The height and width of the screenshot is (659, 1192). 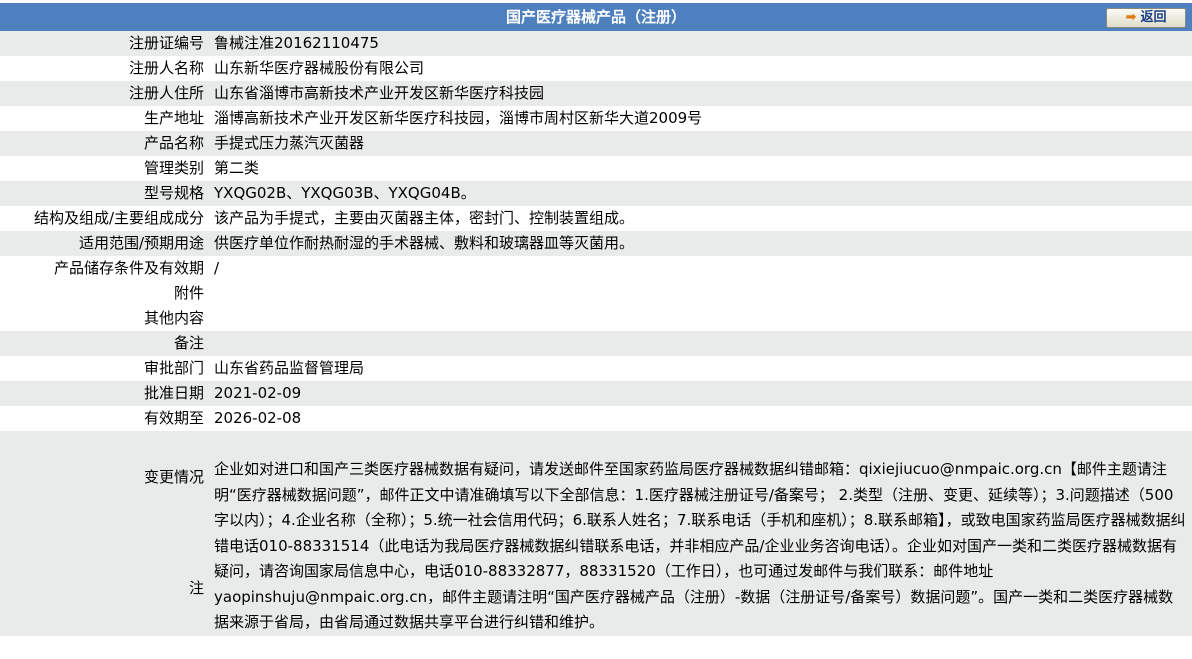 I want to click on row-value: 2021-02-09, so click(x=699, y=393).